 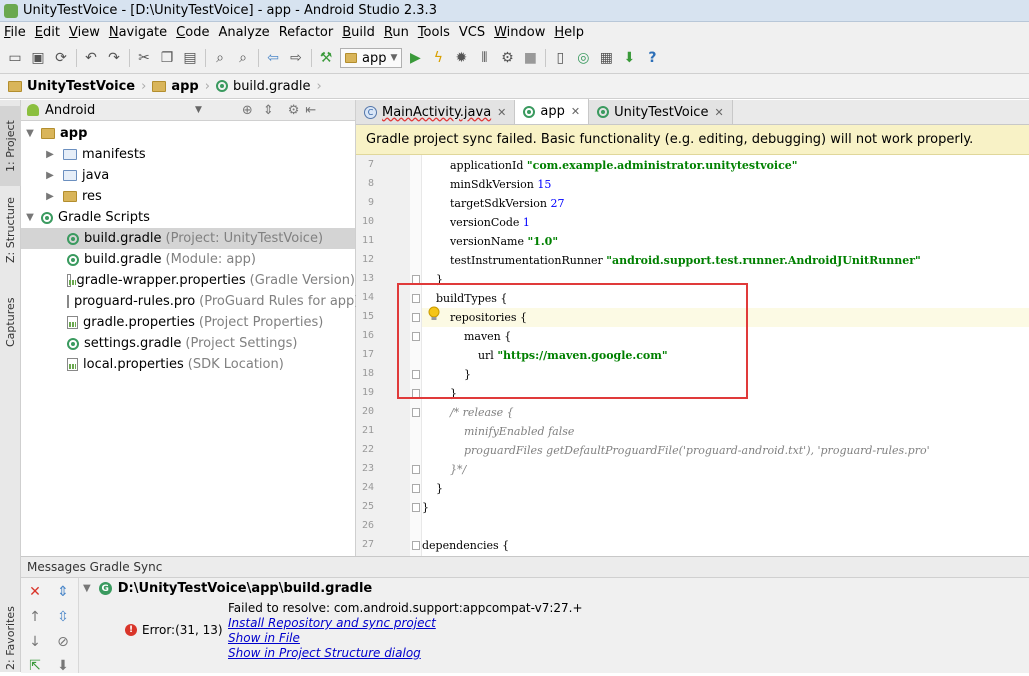 I want to click on expanded-arrow-icon: ▼, so click(x=30, y=217).